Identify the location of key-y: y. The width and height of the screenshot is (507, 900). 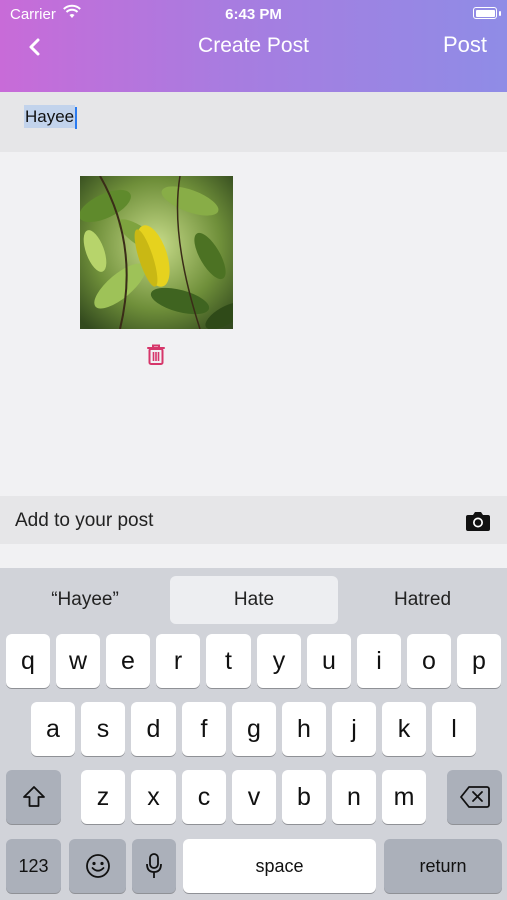
(279, 661).